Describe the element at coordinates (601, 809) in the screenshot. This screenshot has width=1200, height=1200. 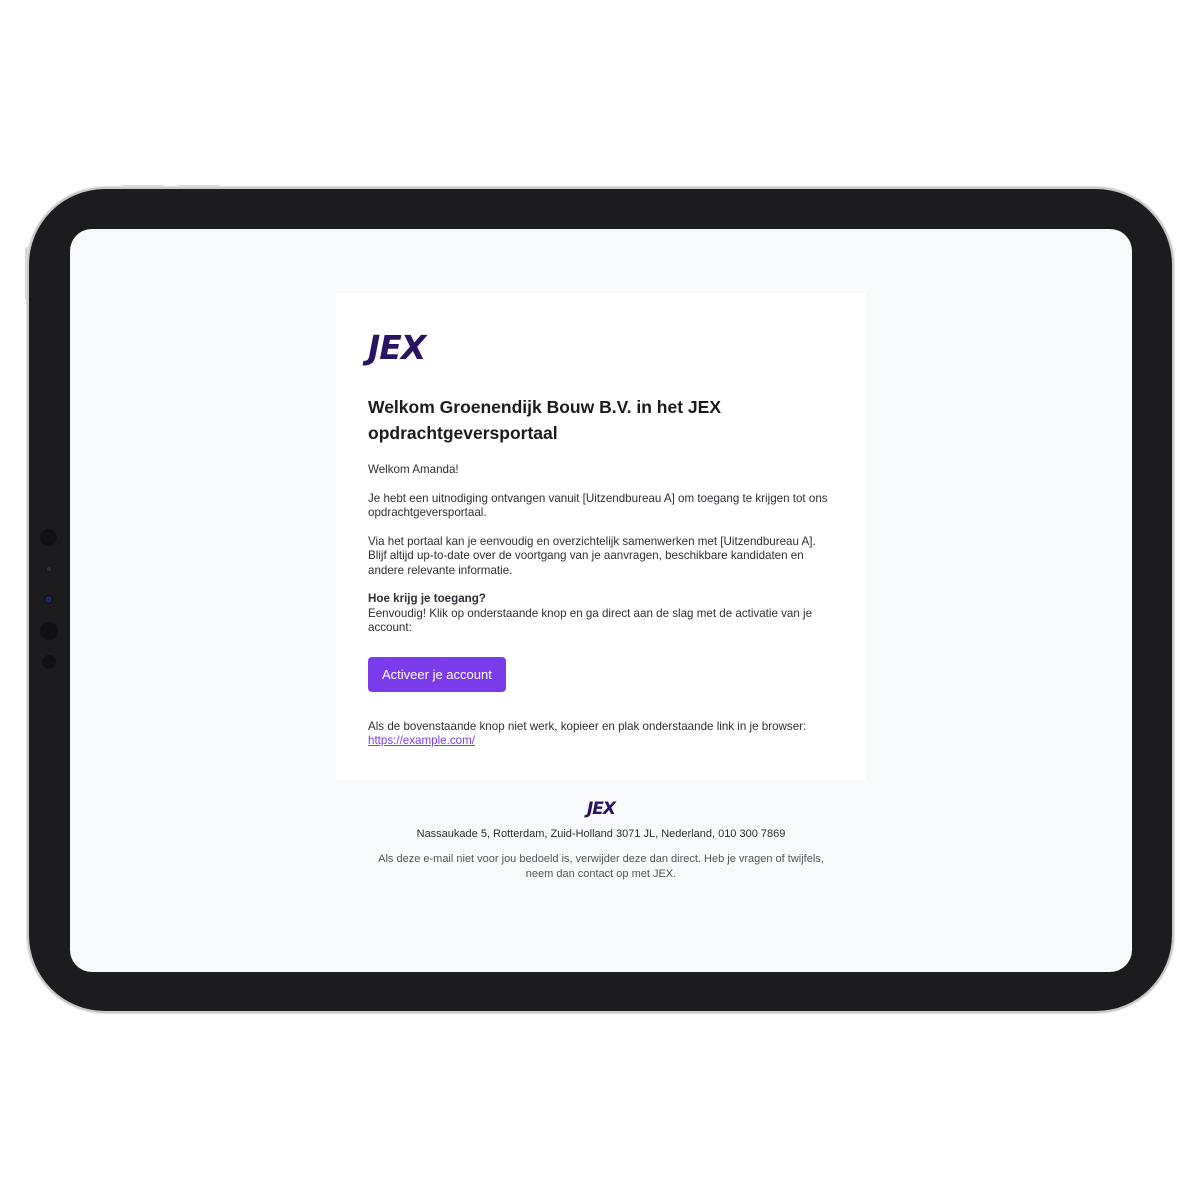
I see `footer-jex-logo: JEX` at that location.